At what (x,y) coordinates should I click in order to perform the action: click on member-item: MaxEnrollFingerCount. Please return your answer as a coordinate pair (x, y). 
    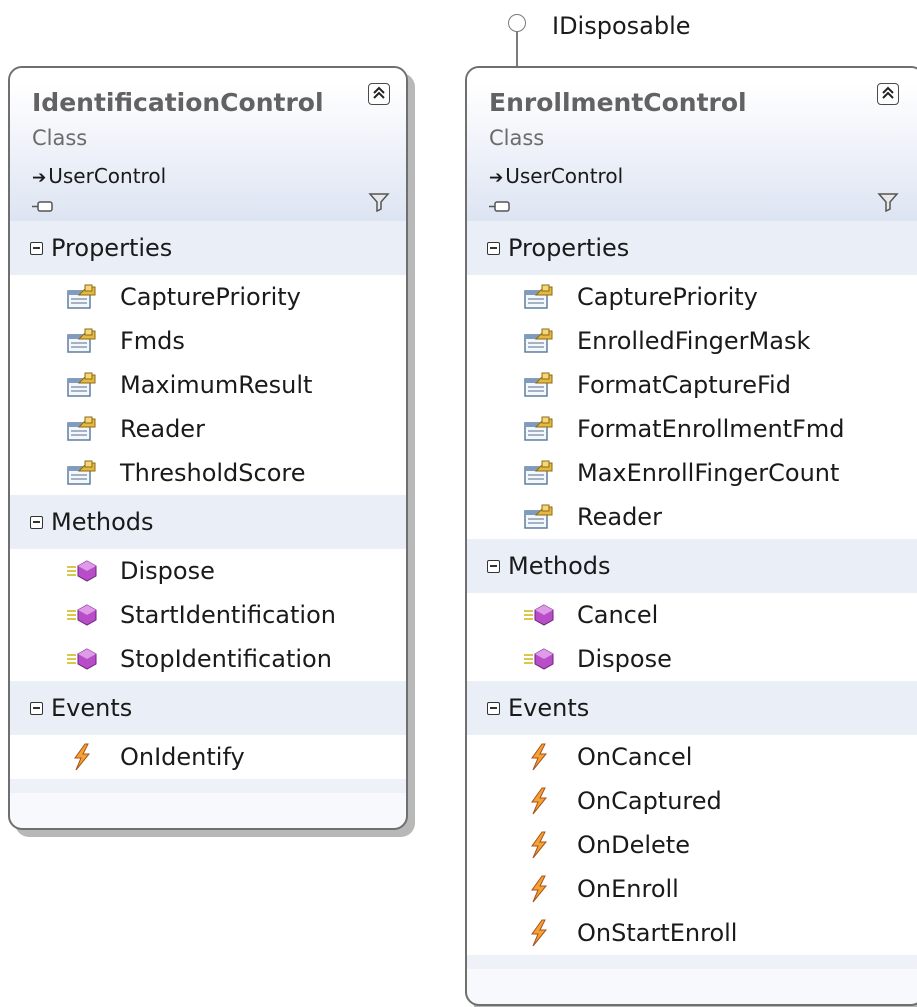
    Looking at the image, I should click on (692, 473).